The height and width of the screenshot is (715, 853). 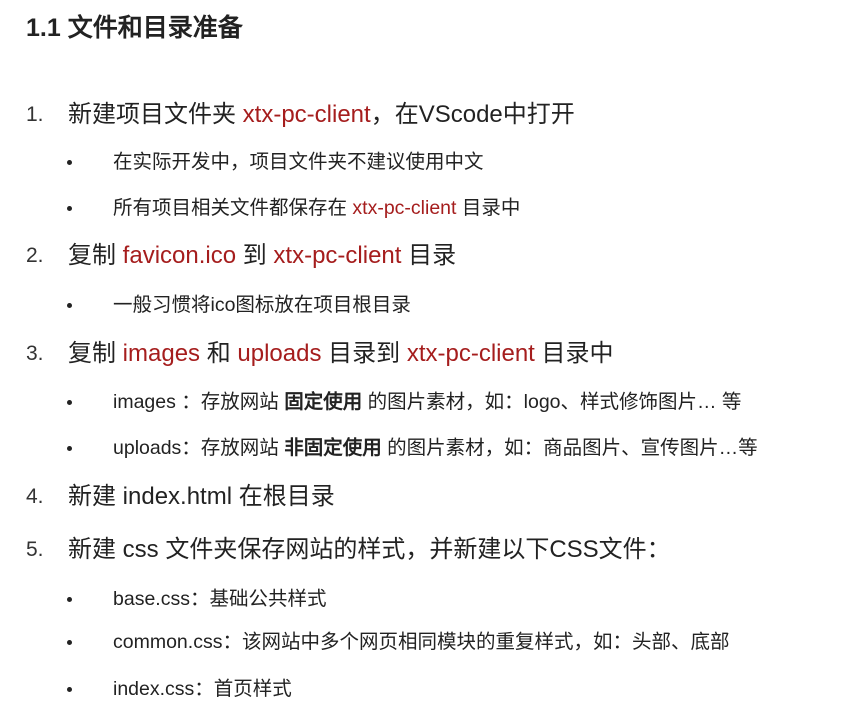 What do you see at coordinates (220, 599) in the screenshot?
I see `bullet-text: base.css：基础公共样式` at bounding box center [220, 599].